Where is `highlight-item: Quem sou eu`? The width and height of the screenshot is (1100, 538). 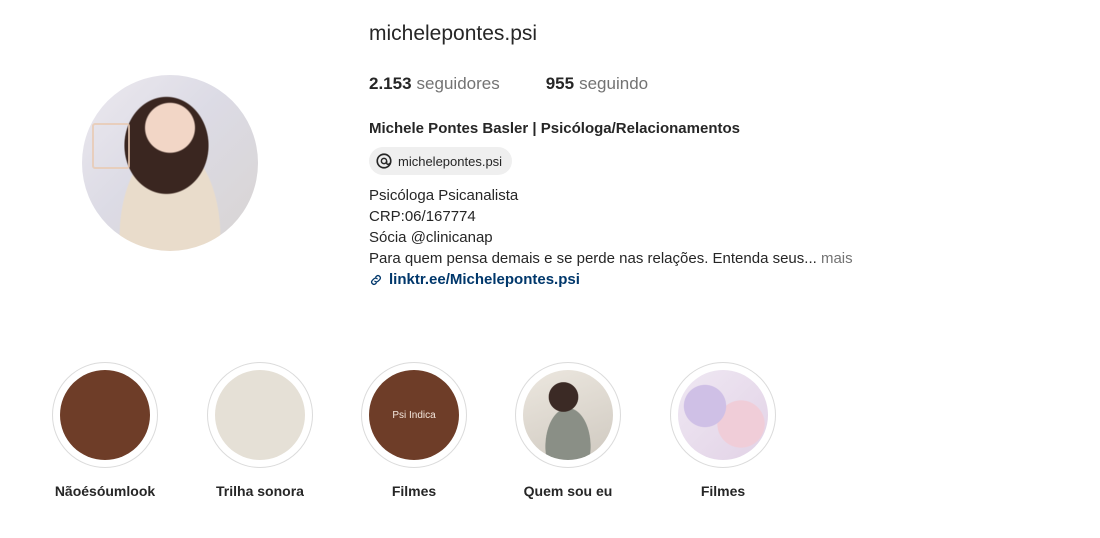 highlight-item: Quem sou eu is located at coordinates (568, 430).